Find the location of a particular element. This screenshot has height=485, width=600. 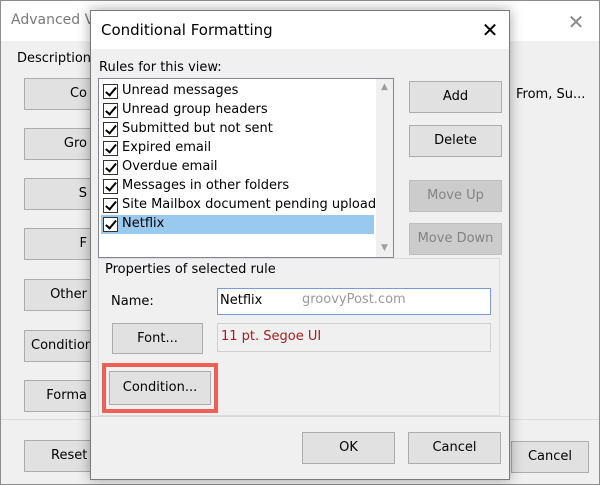

ok-button: OK is located at coordinates (348, 448).